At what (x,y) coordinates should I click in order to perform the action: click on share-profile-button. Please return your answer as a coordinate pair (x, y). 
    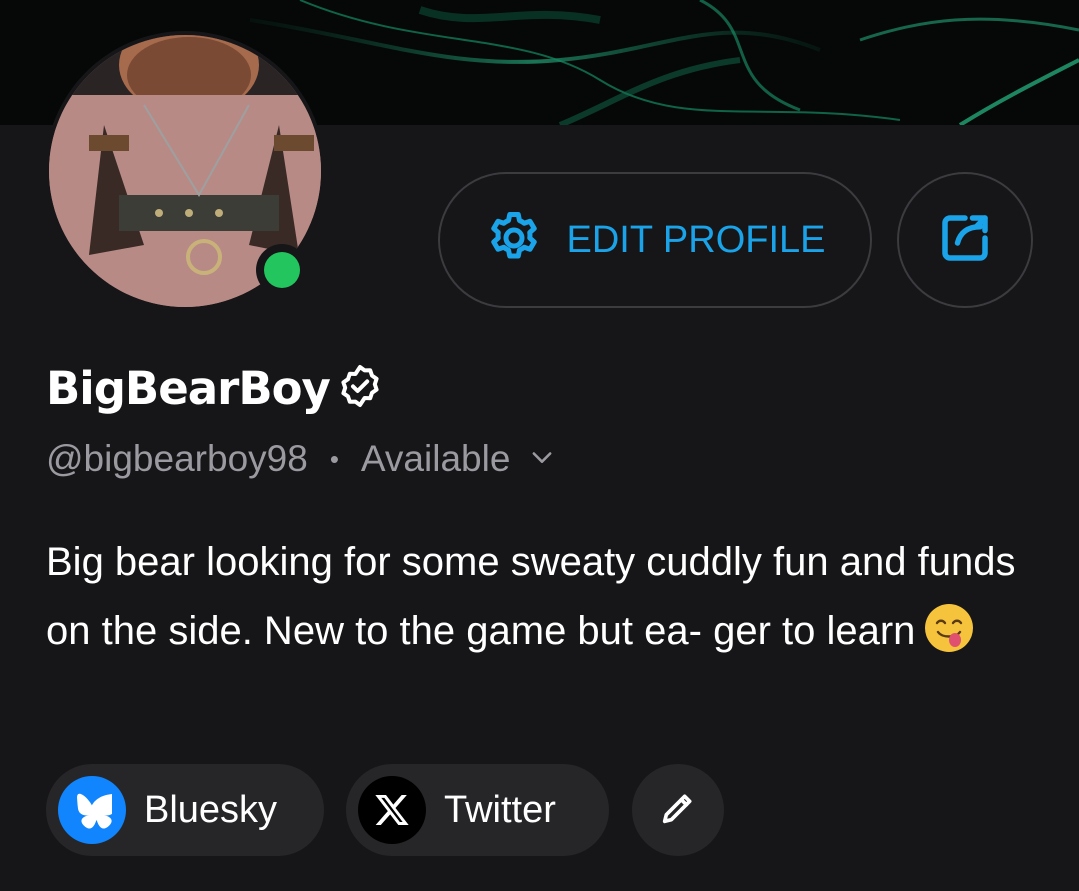
    Looking at the image, I should click on (965, 240).